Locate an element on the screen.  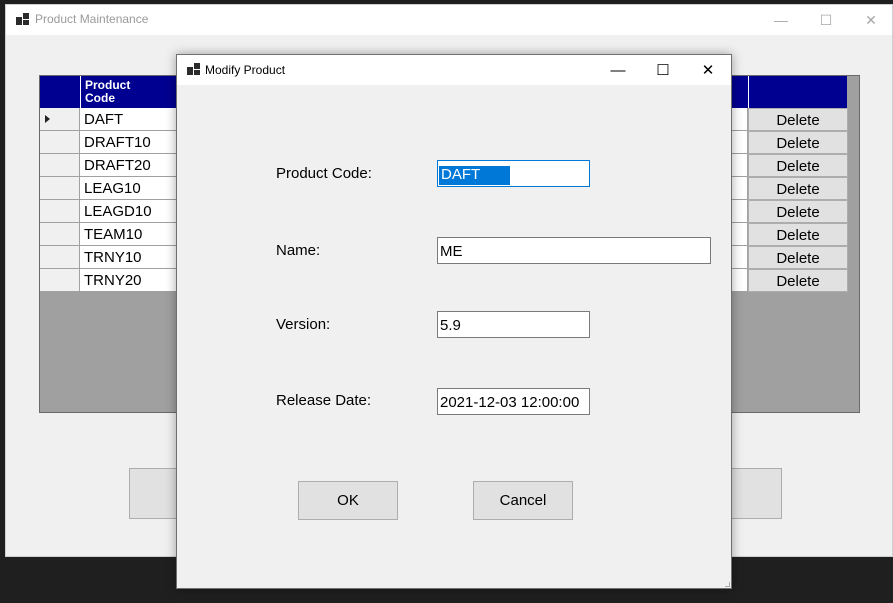
dialog-titlebar: Modify Product — ☐ ✕ is located at coordinates (454, 70).